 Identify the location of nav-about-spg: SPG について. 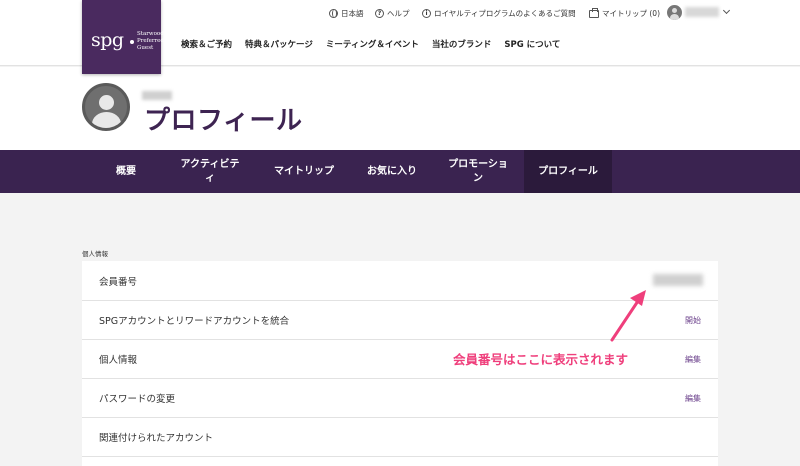
(532, 44).